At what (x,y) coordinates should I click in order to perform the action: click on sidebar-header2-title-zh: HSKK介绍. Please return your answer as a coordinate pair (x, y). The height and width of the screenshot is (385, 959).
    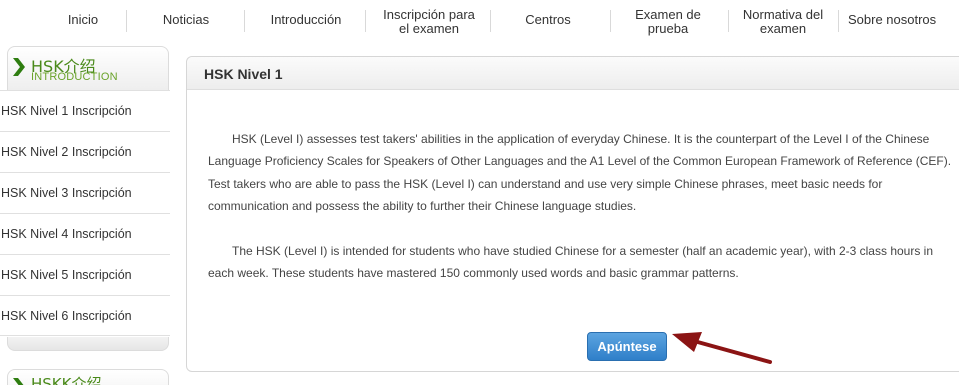
    Looking at the image, I should click on (66, 380).